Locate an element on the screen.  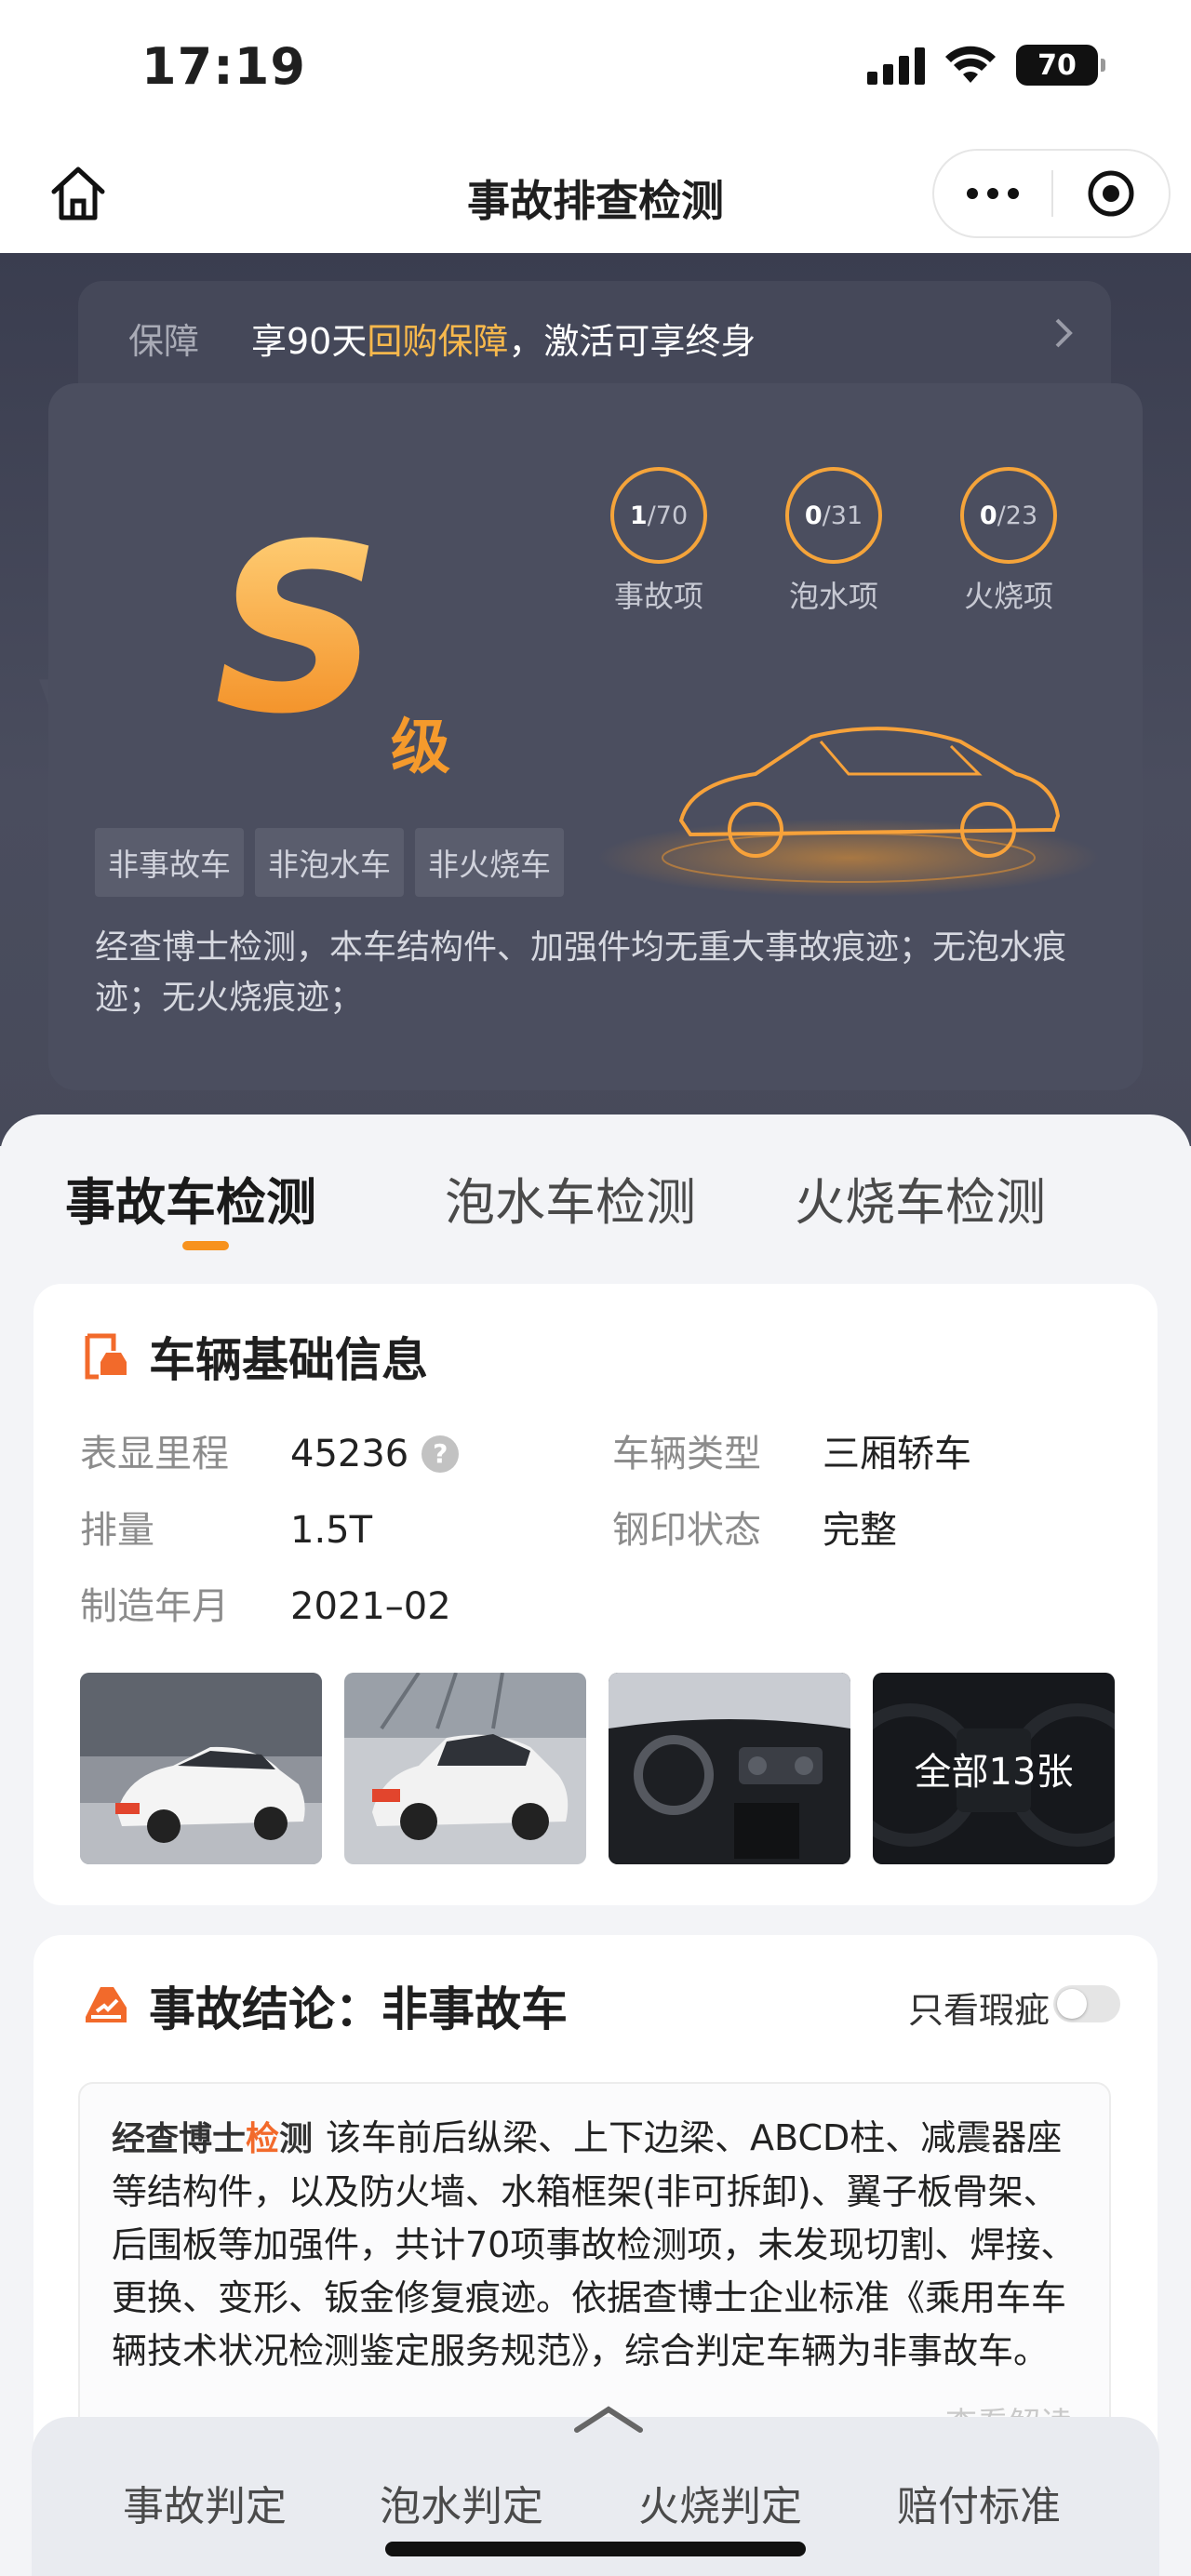
signal-icon is located at coordinates (896, 65).